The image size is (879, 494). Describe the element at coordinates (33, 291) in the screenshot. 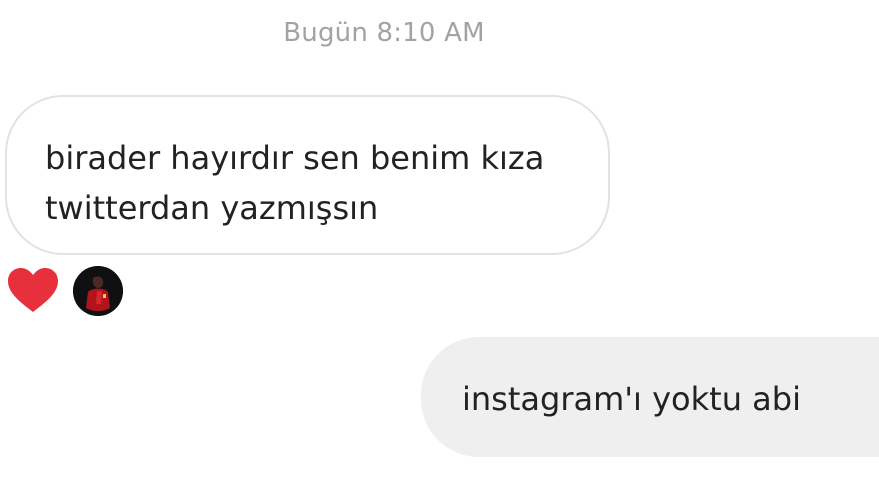

I see `heart-icon` at that location.